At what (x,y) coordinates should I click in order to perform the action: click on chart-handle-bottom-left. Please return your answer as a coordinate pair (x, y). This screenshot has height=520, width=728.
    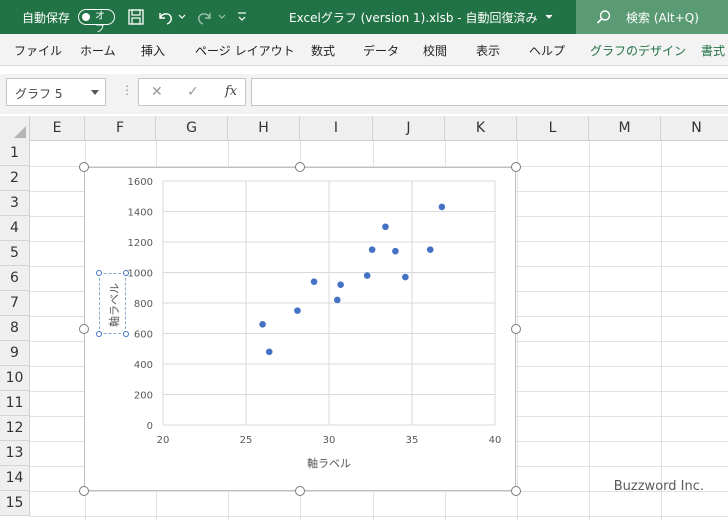
    Looking at the image, I should click on (84, 491).